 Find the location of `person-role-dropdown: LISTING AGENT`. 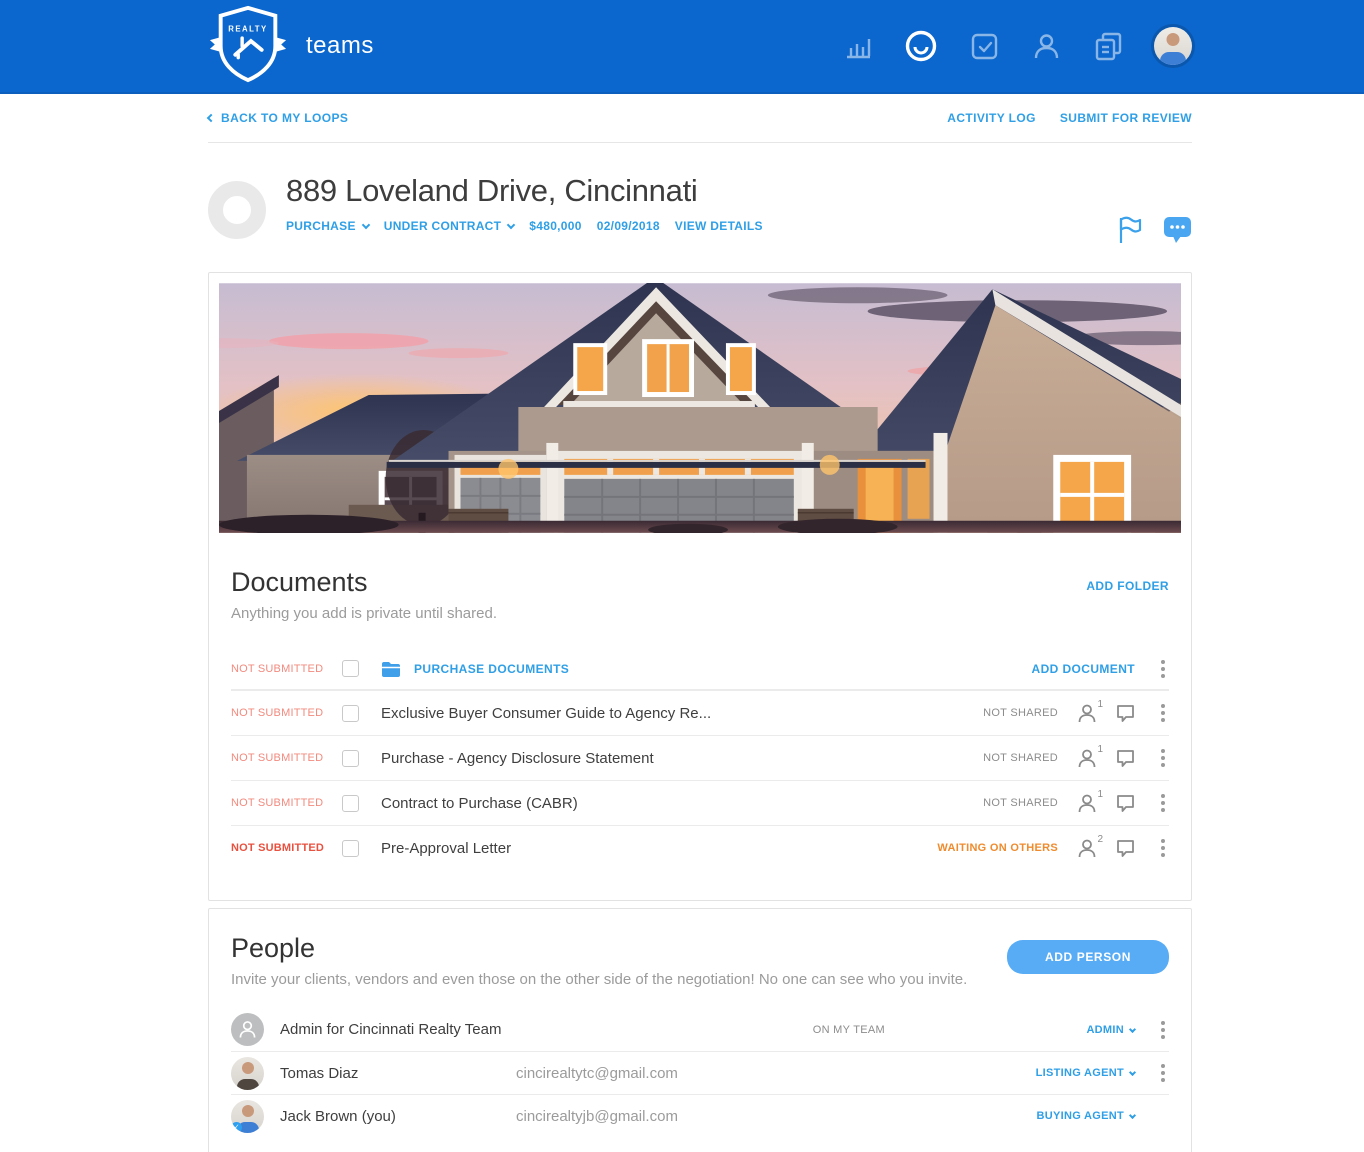

person-role-dropdown: LISTING AGENT is located at coordinates (1070, 1073).